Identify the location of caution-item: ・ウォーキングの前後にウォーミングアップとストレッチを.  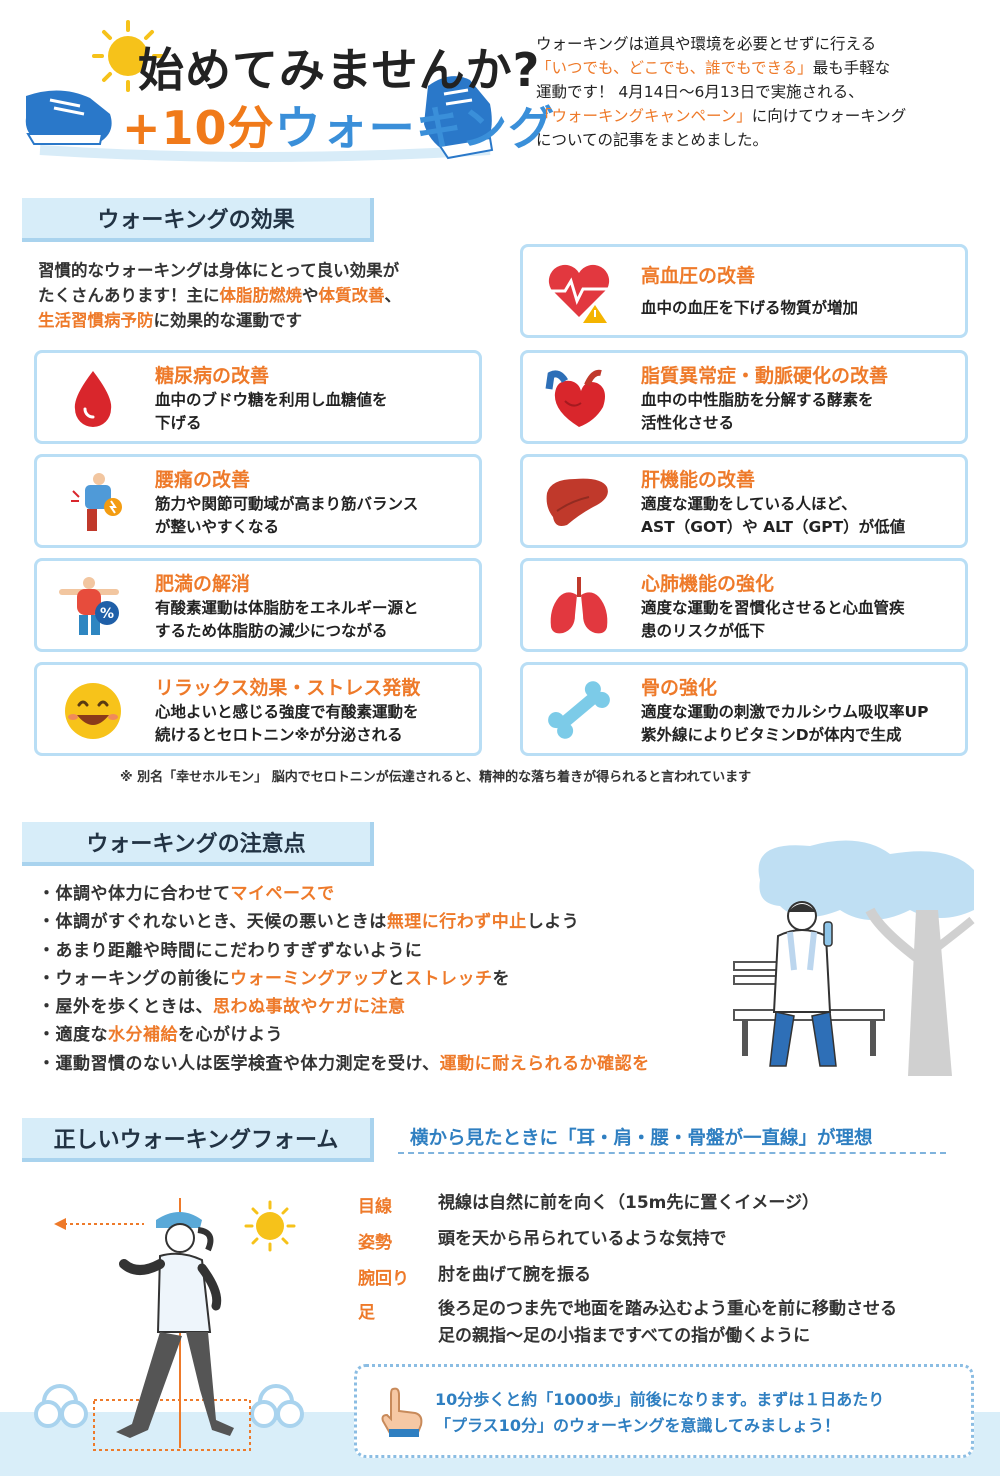
(344, 979).